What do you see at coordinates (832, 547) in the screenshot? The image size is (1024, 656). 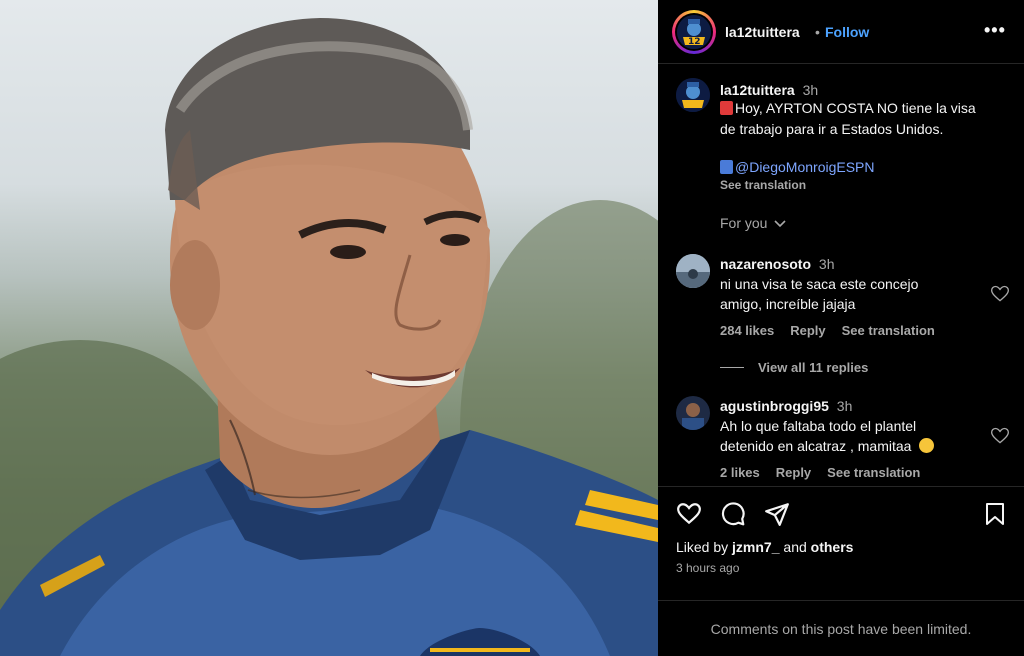 I see `liked-by-others: others` at bounding box center [832, 547].